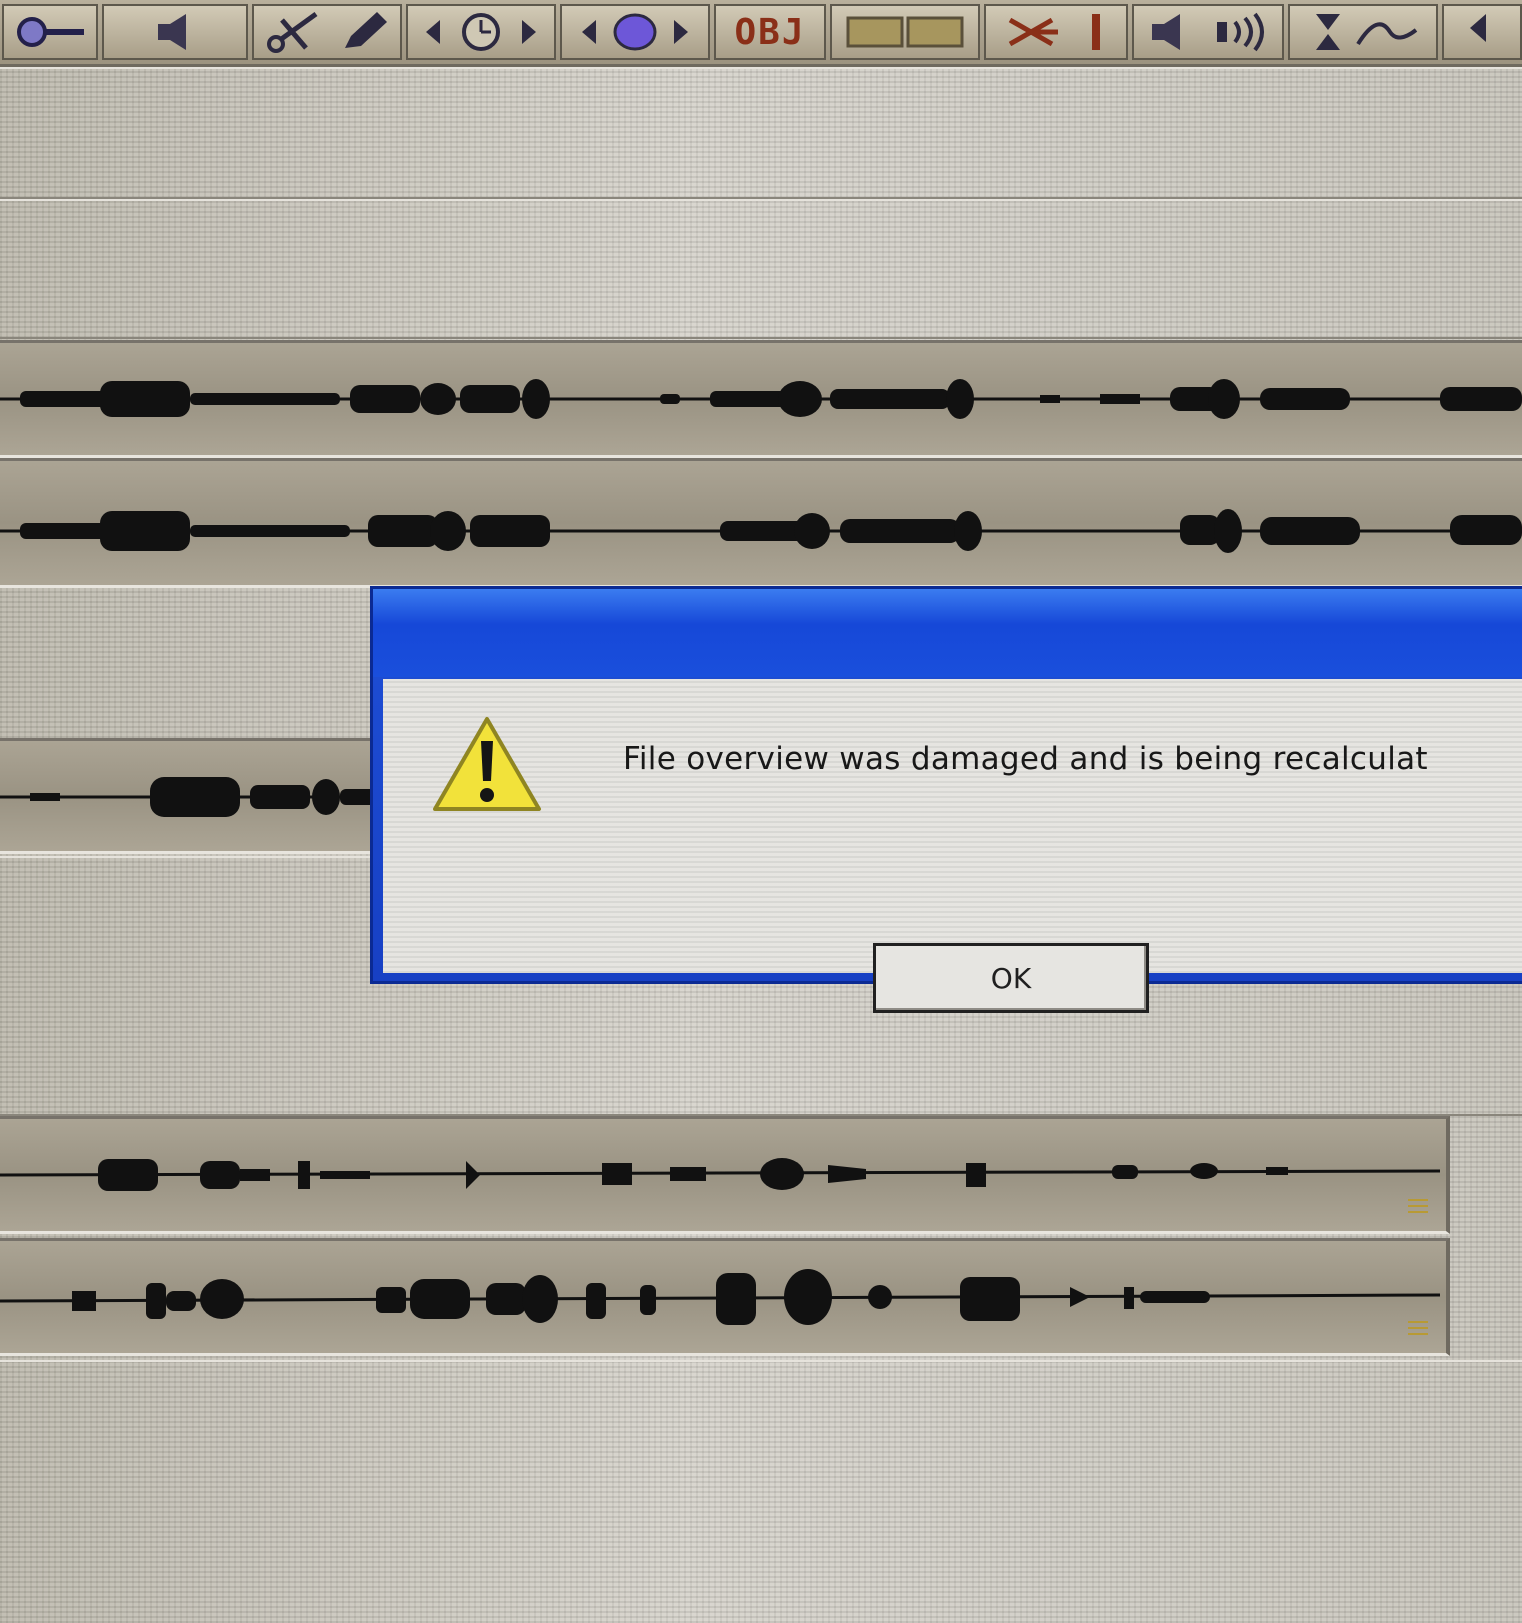 The width and height of the screenshot is (1522, 1623). I want to click on obj-label: OBJ, so click(770, 32).